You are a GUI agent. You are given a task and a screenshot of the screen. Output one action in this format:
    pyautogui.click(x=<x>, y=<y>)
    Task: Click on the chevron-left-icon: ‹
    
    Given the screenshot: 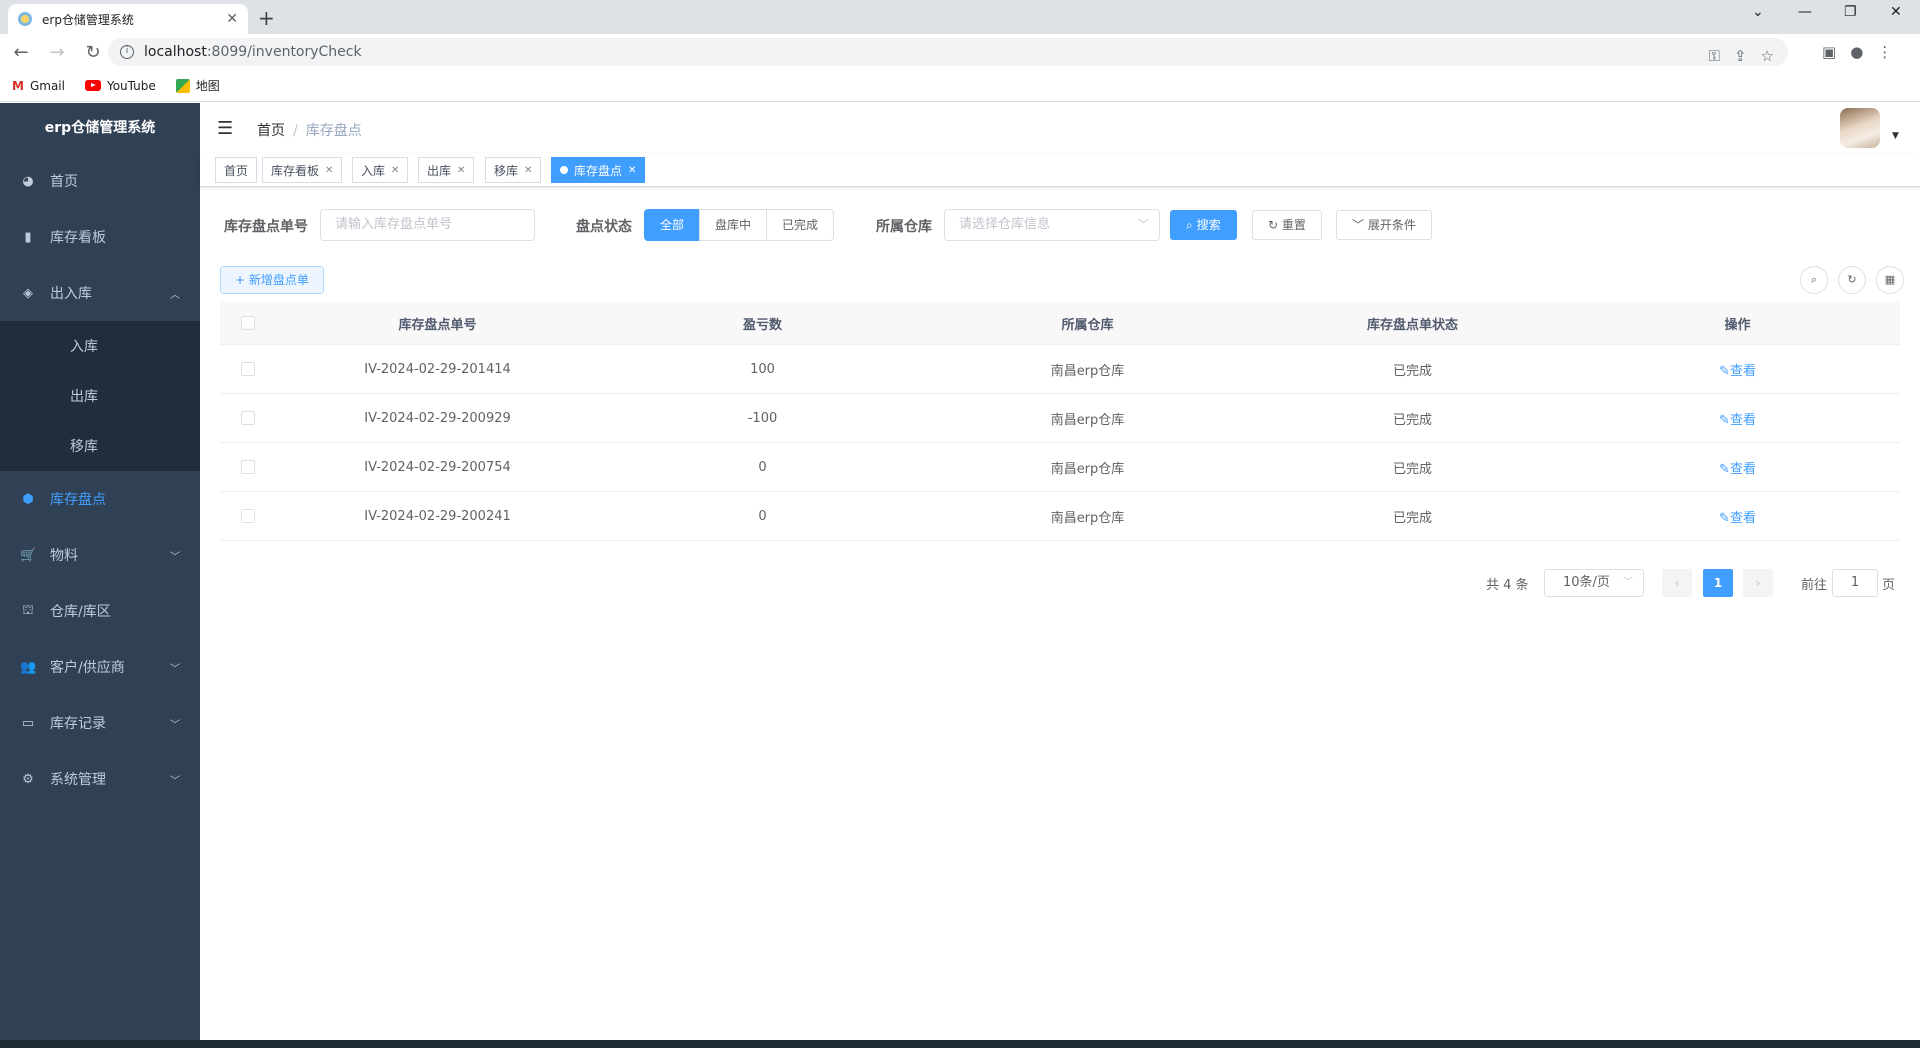 What is the action you would take?
    pyautogui.click(x=1677, y=583)
    